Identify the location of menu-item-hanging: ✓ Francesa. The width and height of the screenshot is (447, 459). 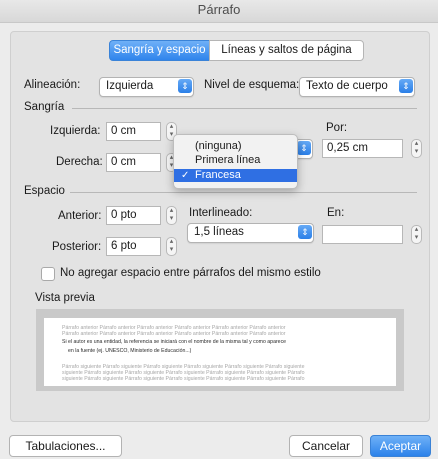
(235, 175).